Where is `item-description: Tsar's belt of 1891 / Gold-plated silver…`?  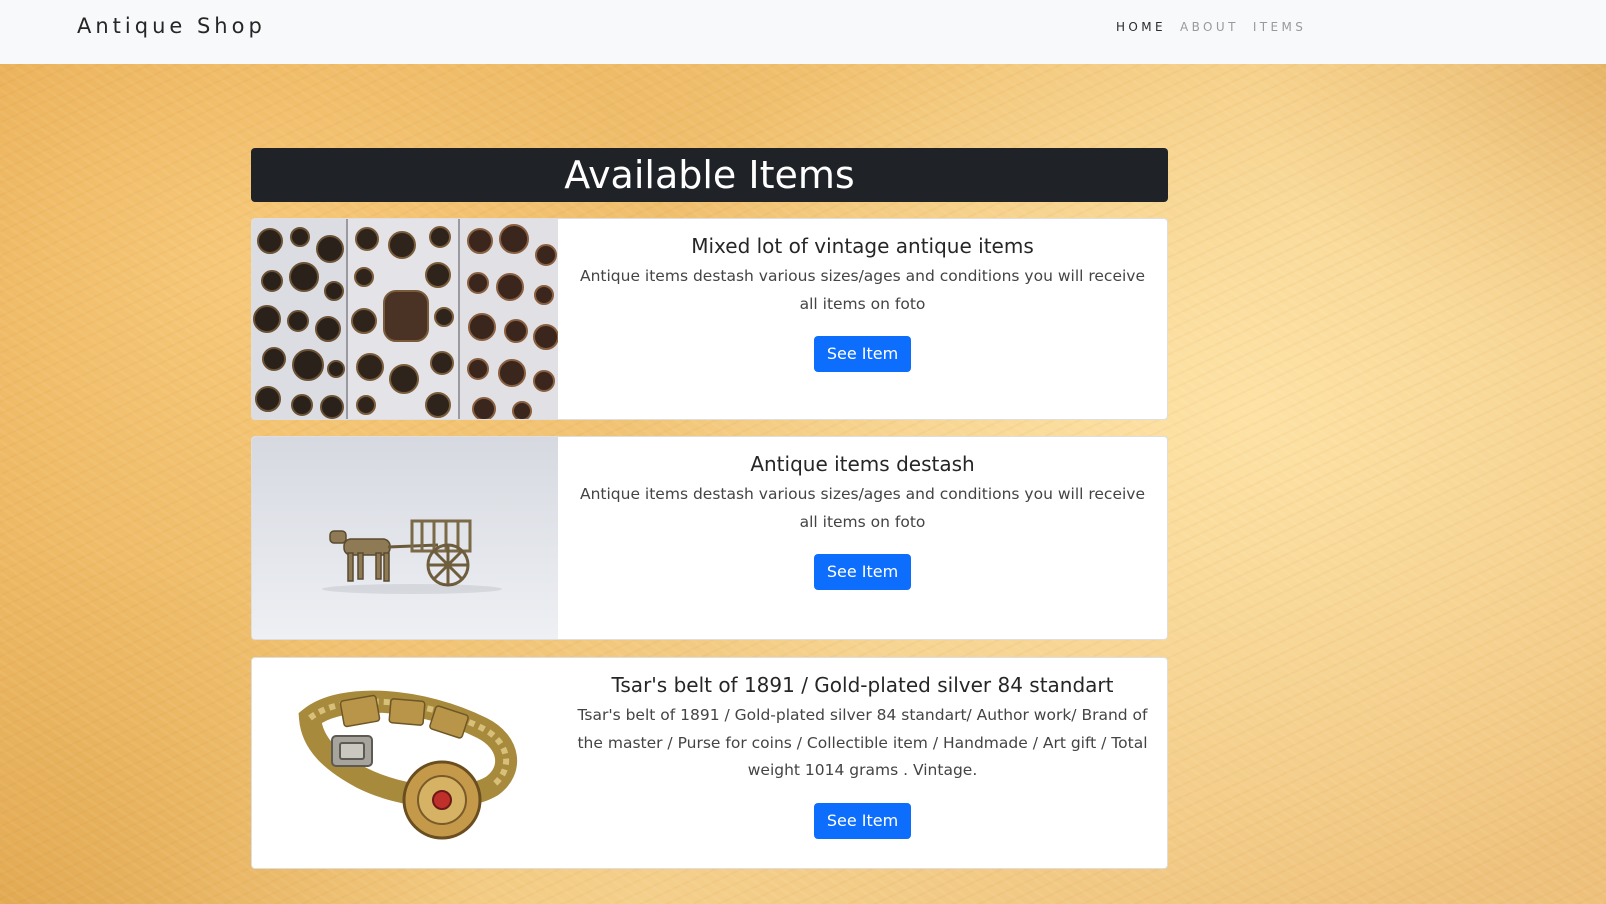 item-description: Tsar's belt of 1891 / Gold-plated silver… is located at coordinates (862, 742).